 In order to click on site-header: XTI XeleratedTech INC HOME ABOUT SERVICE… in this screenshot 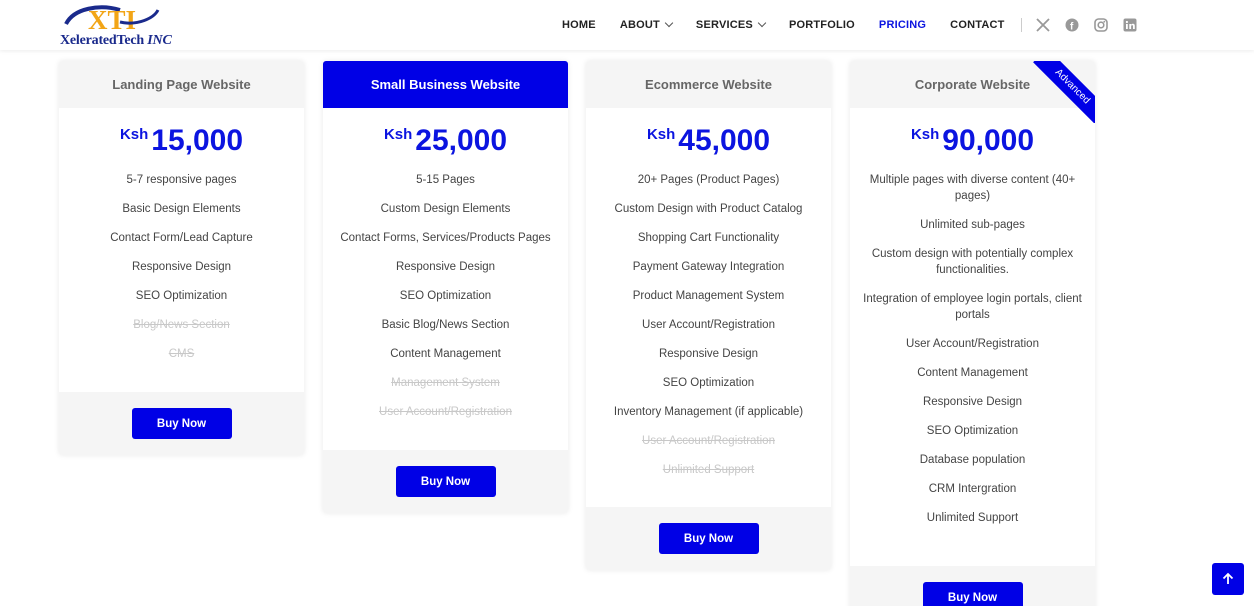, I will do `click(627, 25)`.